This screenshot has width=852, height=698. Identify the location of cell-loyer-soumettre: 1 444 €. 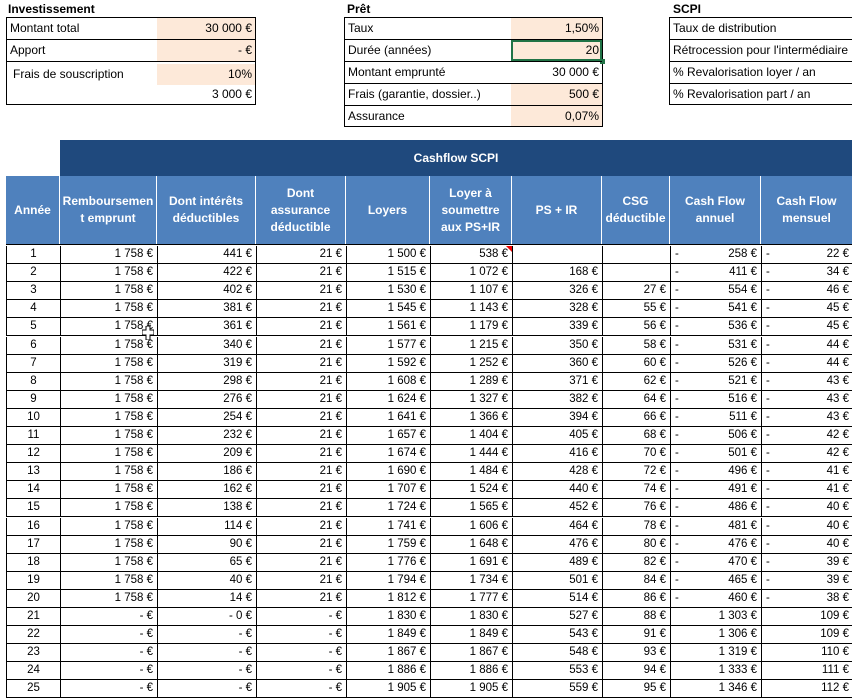
(472, 454).